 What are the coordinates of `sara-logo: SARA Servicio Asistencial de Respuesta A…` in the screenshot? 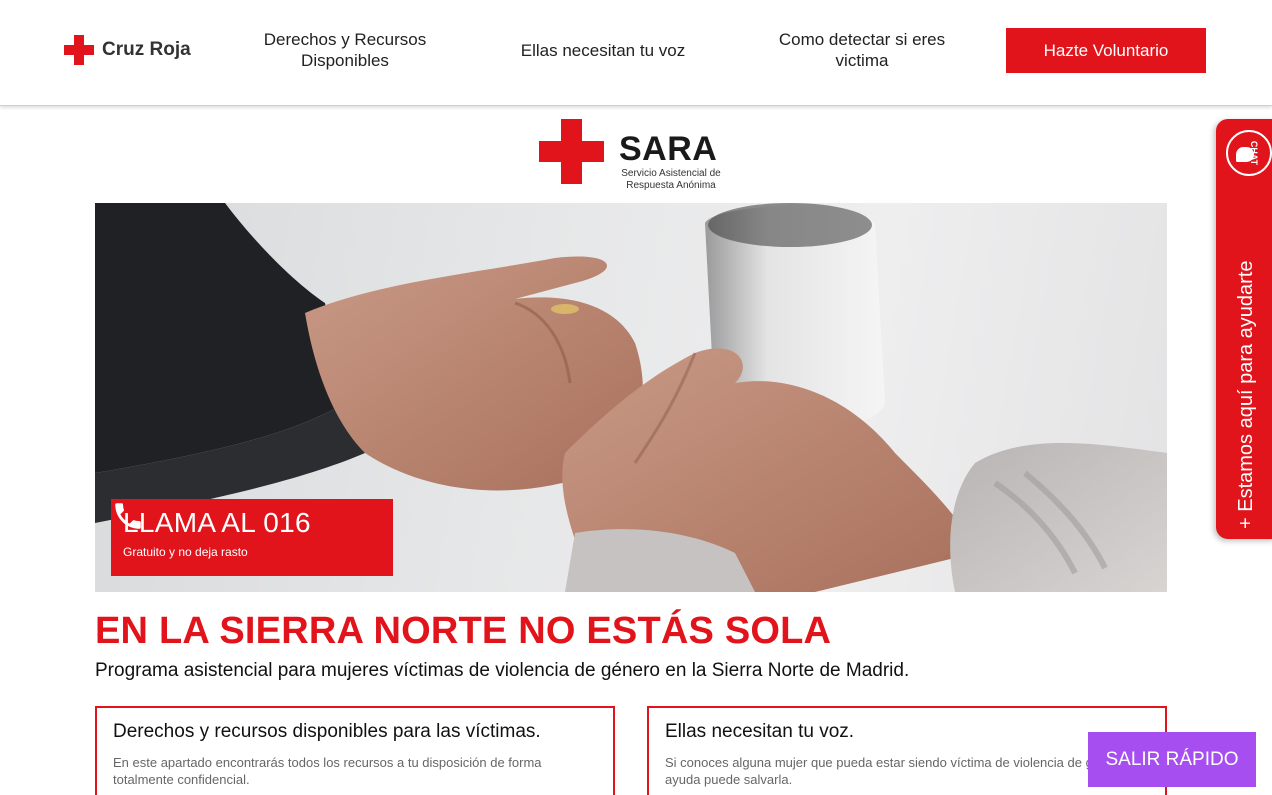 It's located at (639, 155).